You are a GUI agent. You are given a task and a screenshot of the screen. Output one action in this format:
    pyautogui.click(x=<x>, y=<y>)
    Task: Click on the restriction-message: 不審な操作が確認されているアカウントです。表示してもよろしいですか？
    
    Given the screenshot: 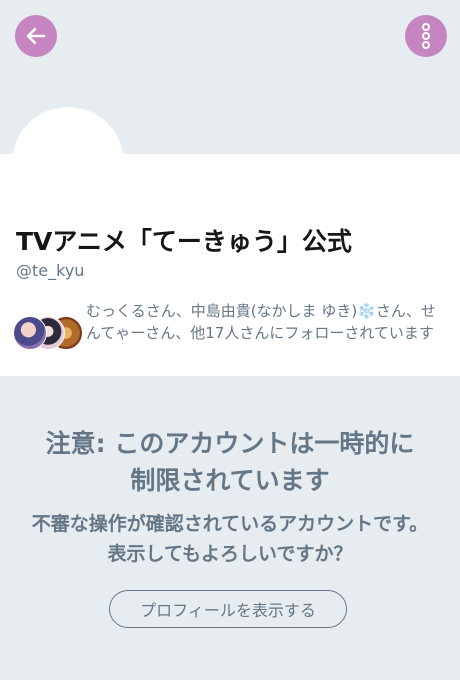 What is the action you would take?
    pyautogui.click(x=230, y=539)
    